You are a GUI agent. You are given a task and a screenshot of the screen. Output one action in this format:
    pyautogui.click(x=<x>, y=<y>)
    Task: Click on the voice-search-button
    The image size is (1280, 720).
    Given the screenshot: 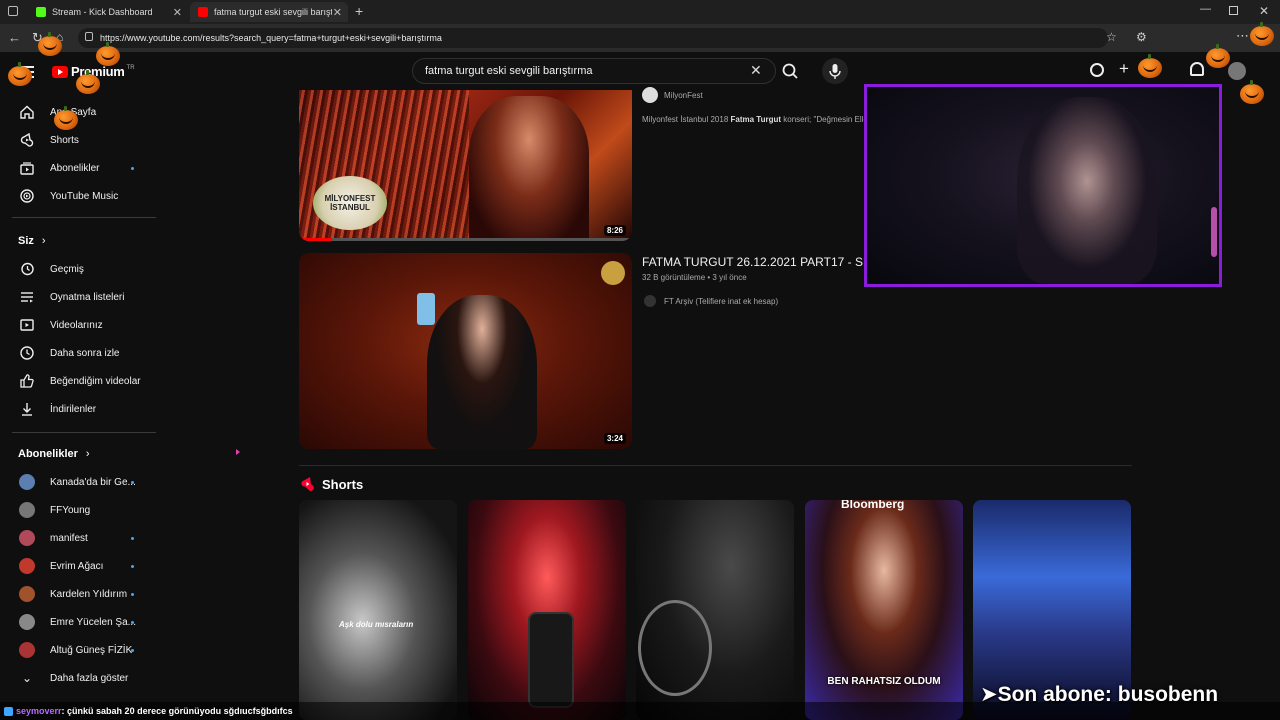 What is the action you would take?
    pyautogui.click(x=835, y=71)
    